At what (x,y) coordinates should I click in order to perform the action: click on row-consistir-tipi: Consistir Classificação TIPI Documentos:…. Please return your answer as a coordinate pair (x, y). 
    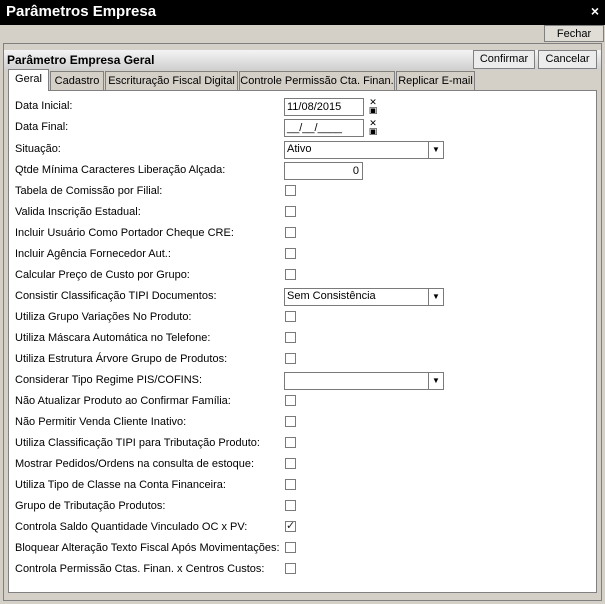
    Looking at the image, I should click on (302, 297).